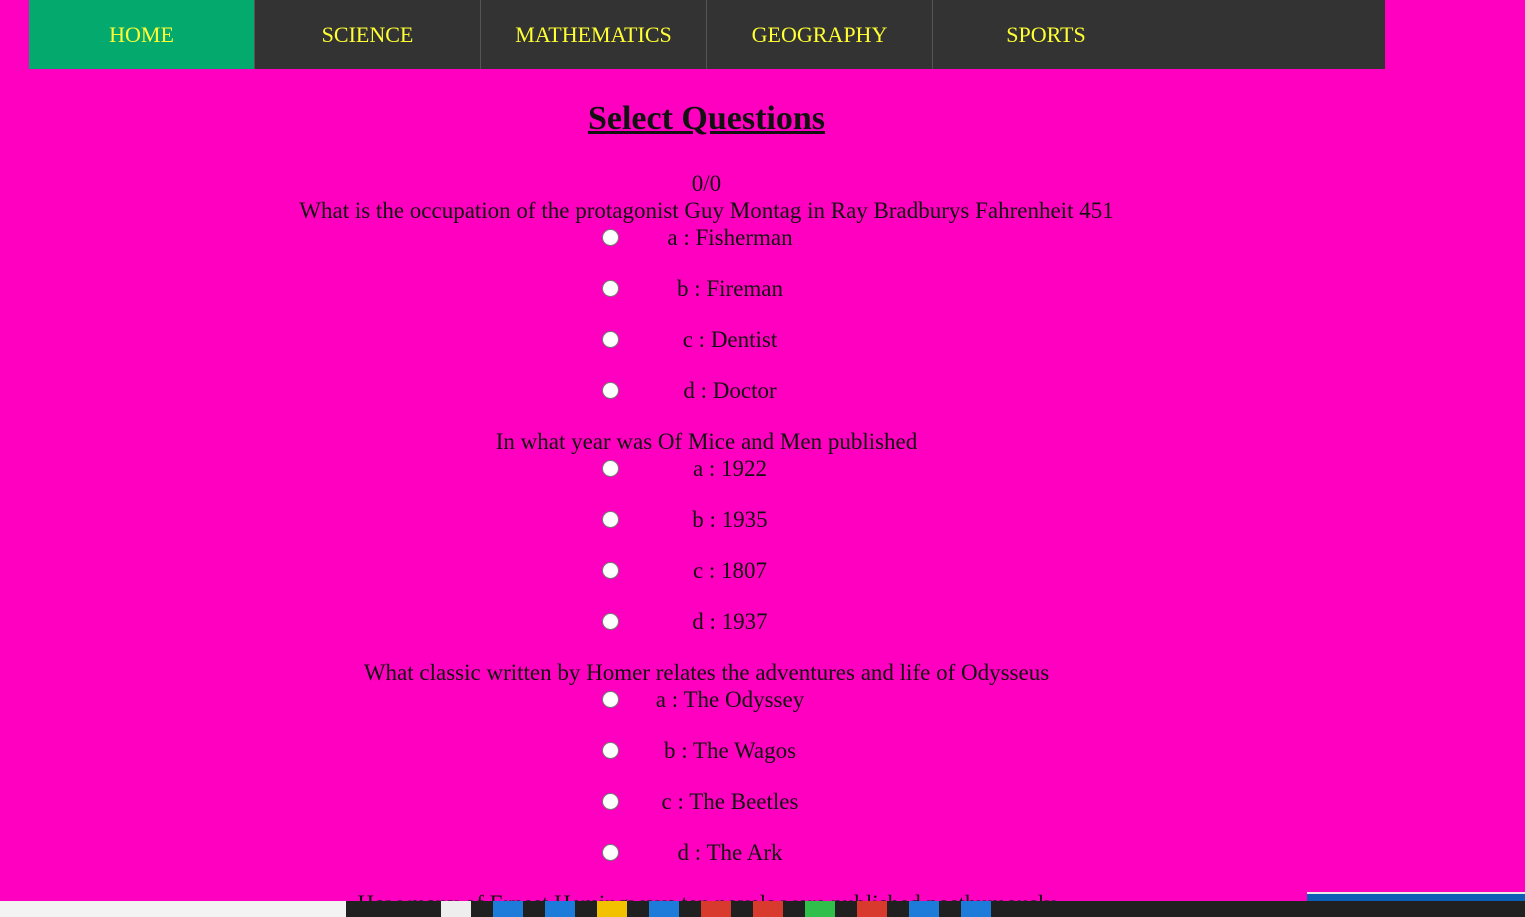 Image resolution: width=1525 pixels, height=917 pixels. I want to click on answer-option: d : 1937, so click(706, 633).